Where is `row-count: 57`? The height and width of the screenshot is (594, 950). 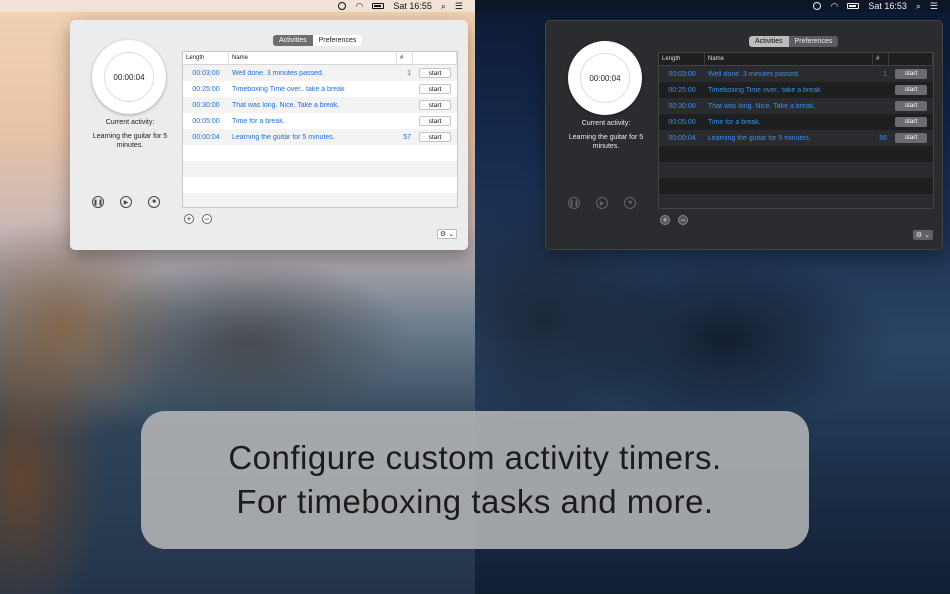 row-count: 57 is located at coordinates (407, 137).